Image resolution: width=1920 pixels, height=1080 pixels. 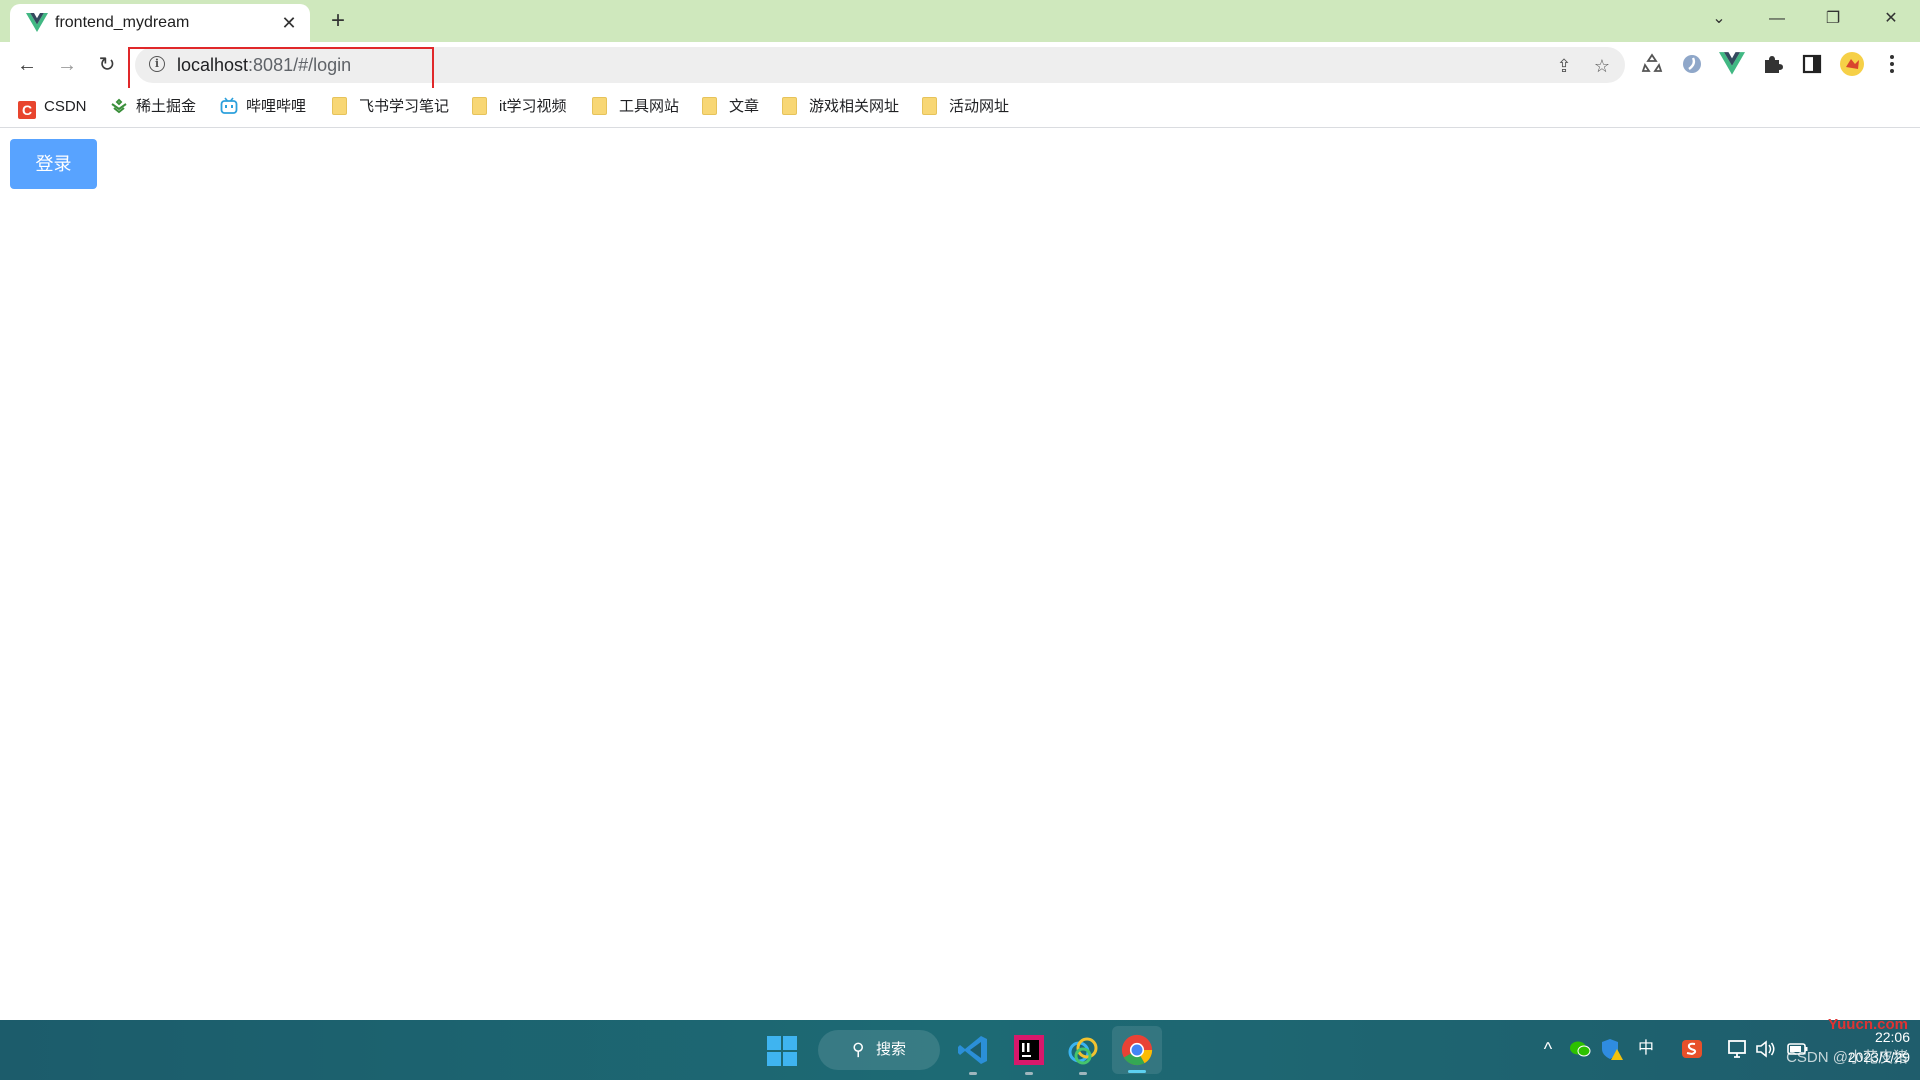 What do you see at coordinates (1652, 64) in the screenshot?
I see `recycle-extension-icon` at bounding box center [1652, 64].